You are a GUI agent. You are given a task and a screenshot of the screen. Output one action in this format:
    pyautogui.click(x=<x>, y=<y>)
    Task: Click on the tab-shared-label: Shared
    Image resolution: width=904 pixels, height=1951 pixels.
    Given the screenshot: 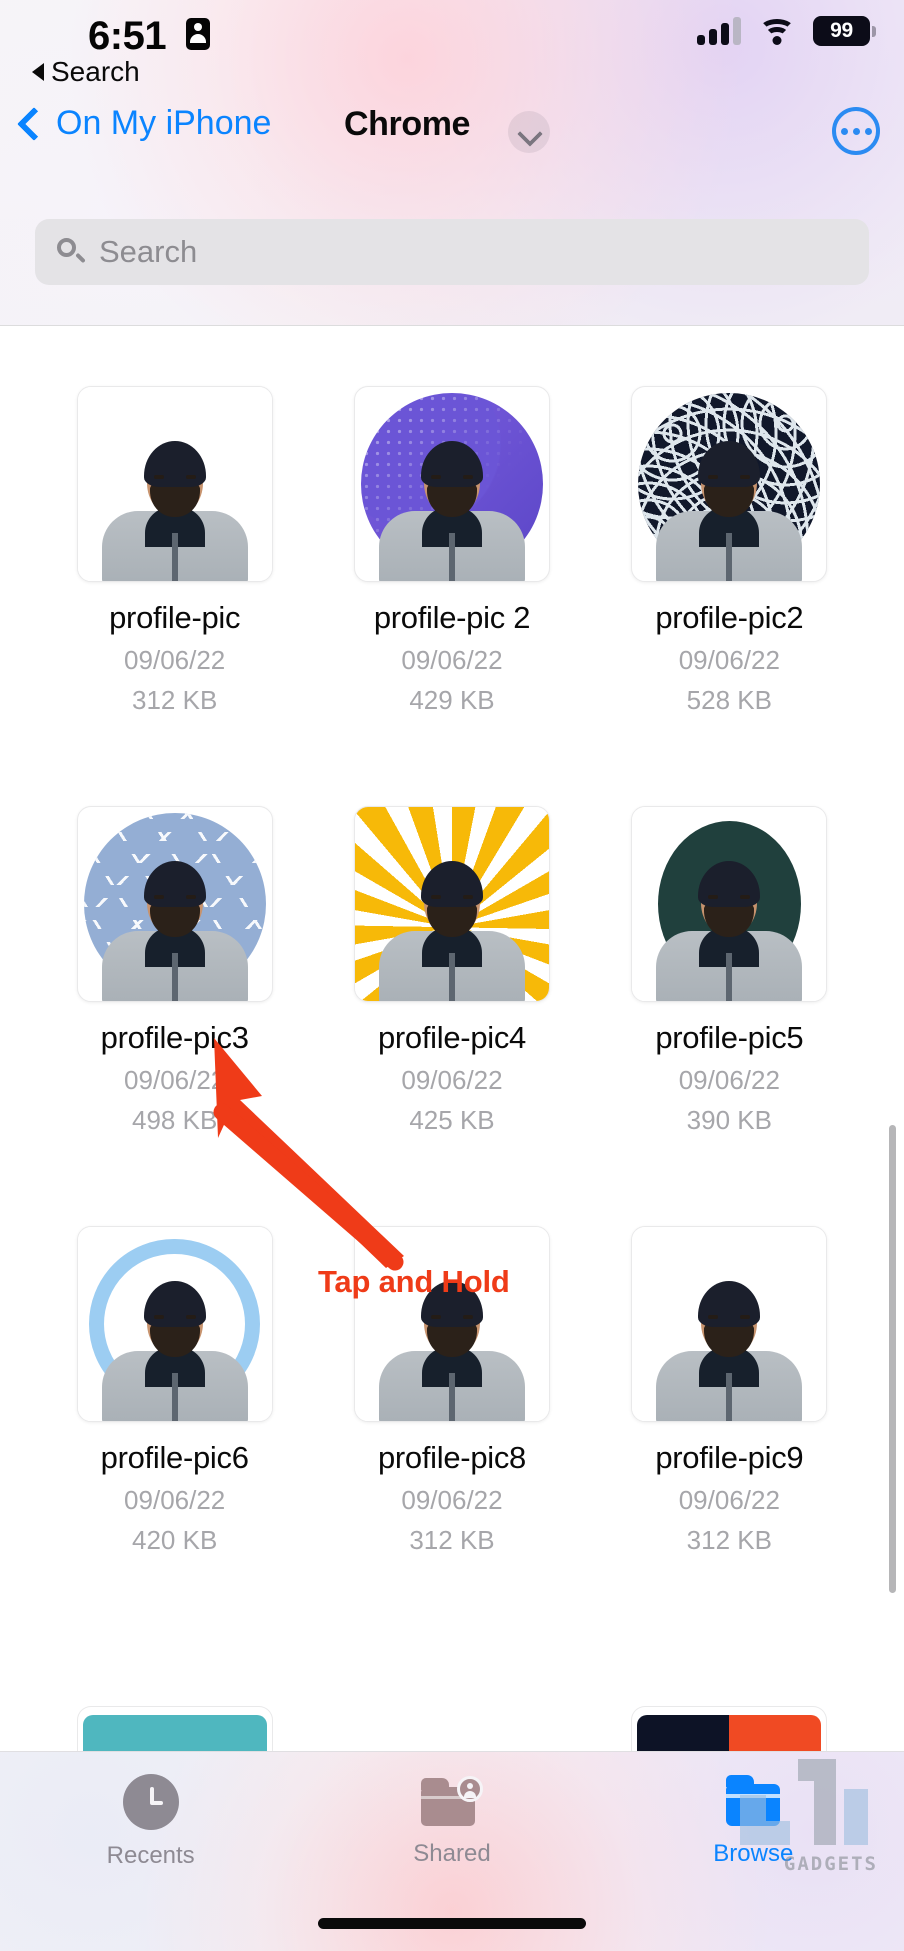 What is the action you would take?
    pyautogui.click(x=452, y=1853)
    